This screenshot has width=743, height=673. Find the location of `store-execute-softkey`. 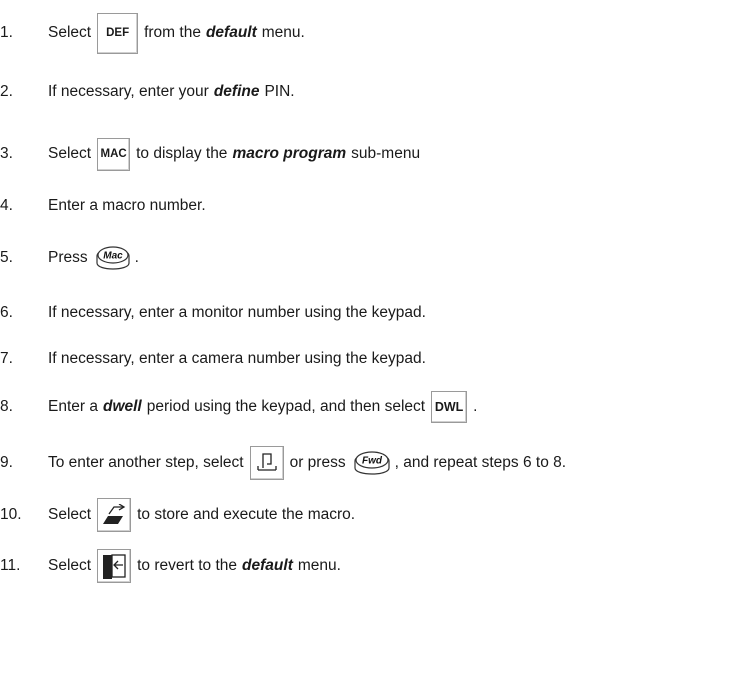

store-execute-softkey is located at coordinates (114, 515).